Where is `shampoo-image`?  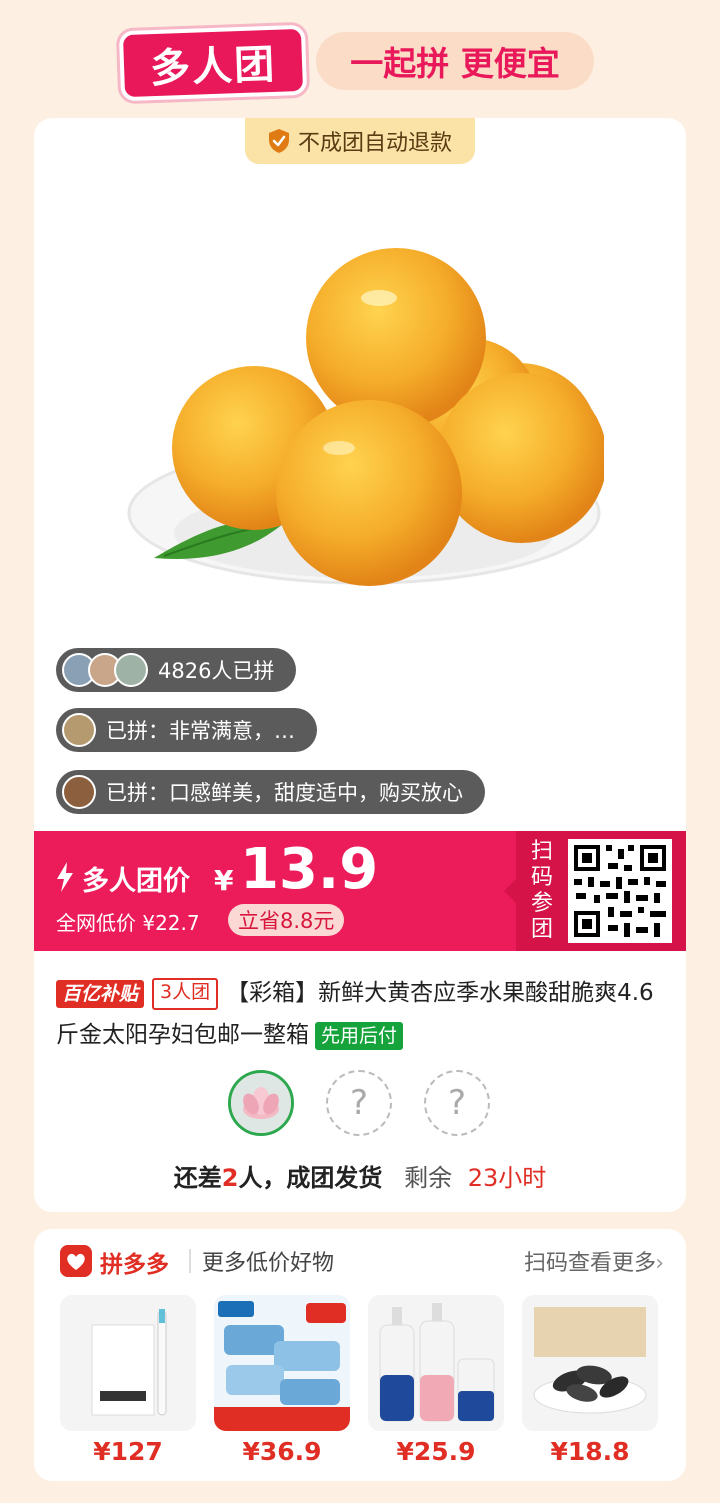 shampoo-image is located at coordinates (436, 1363).